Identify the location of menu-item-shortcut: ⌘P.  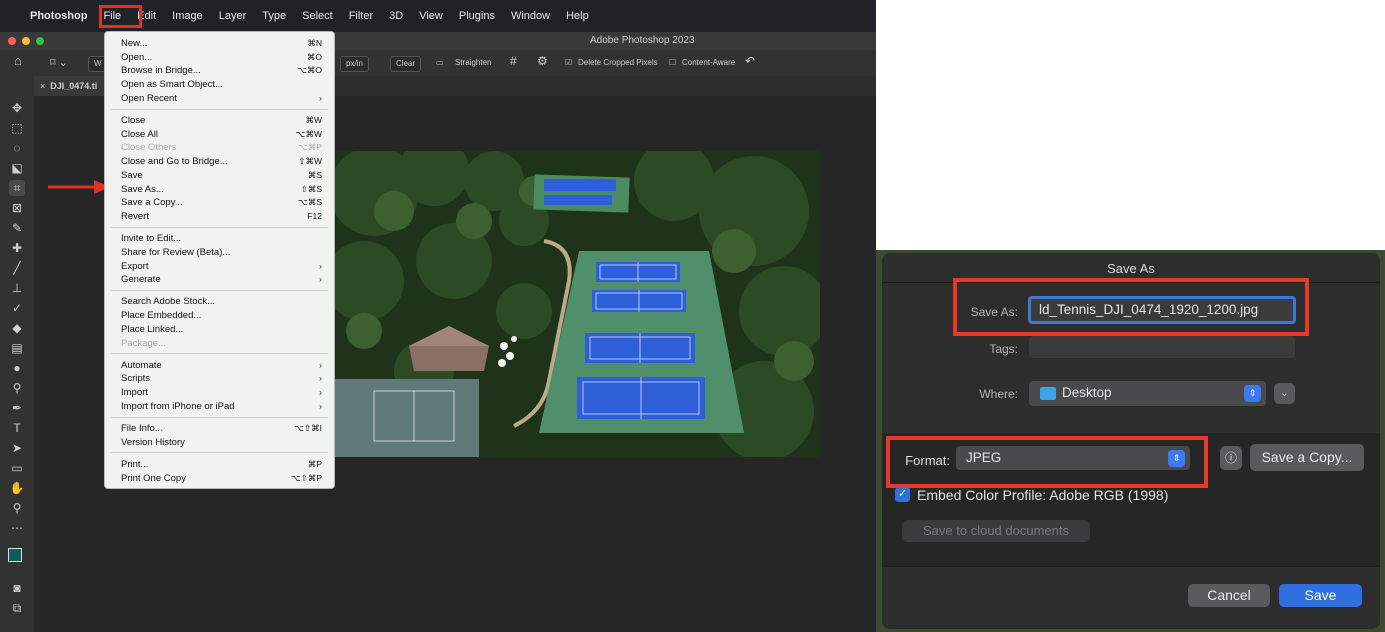
(314, 463).